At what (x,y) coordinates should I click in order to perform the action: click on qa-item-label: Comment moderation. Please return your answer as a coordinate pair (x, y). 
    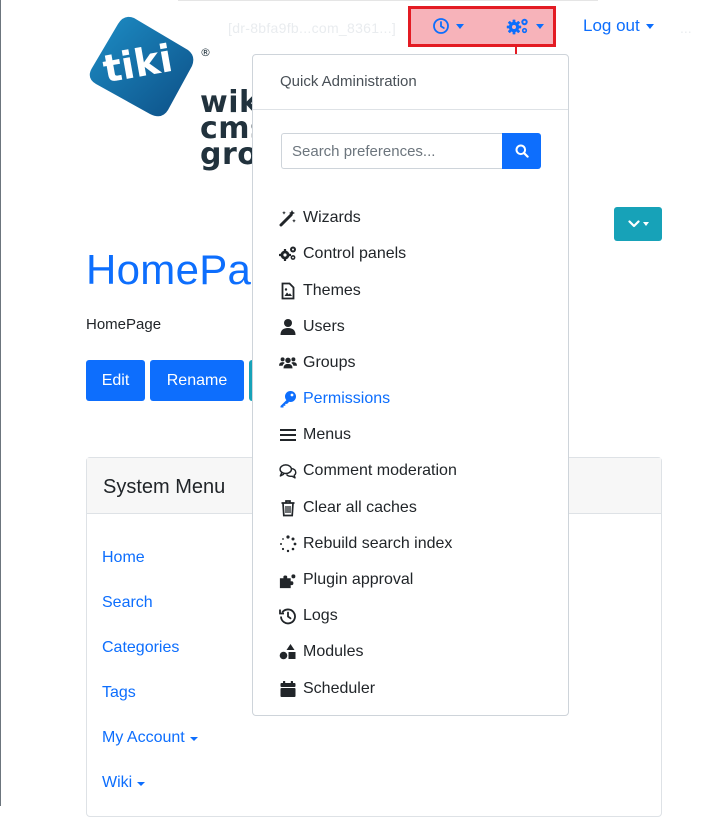
    Looking at the image, I should click on (380, 470).